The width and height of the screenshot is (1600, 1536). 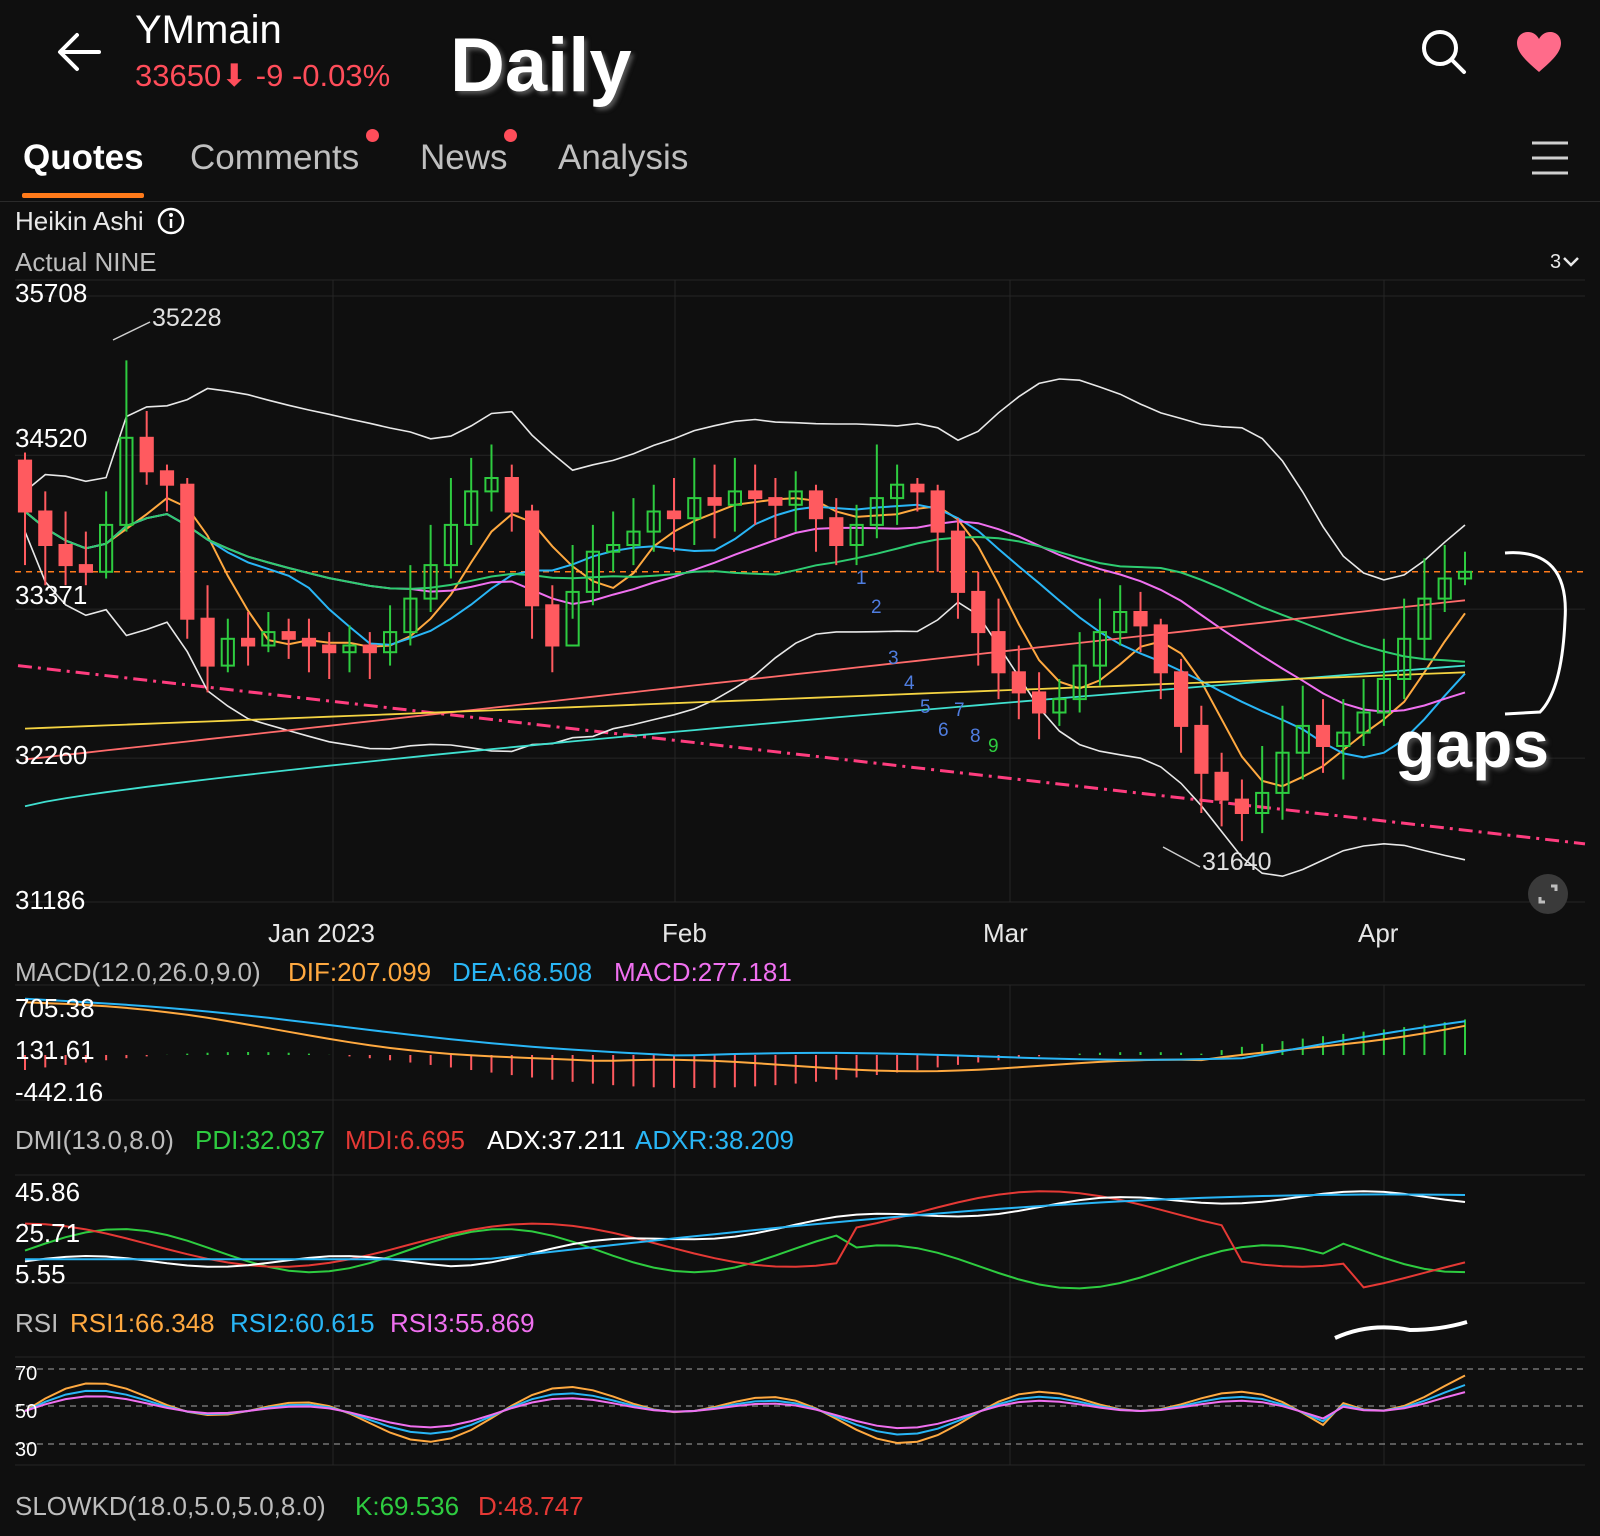 I want to click on rsi-y-tick: 30, so click(x=26, y=1450).